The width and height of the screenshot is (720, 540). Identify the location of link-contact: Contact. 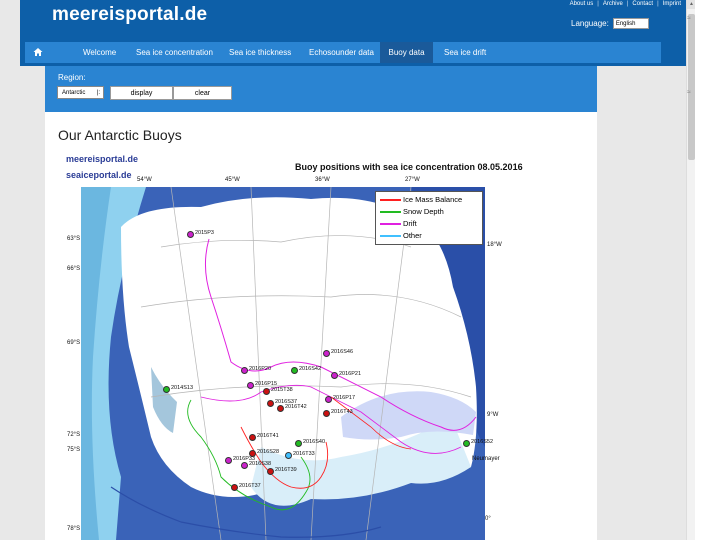
(642, 4).